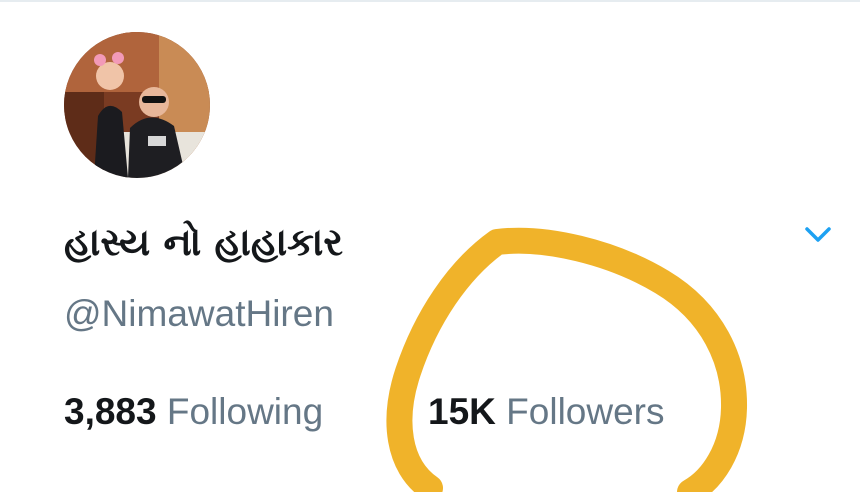 This screenshot has height=492, width=860. What do you see at coordinates (462, 411) in the screenshot?
I see `followers-count: 15K` at bounding box center [462, 411].